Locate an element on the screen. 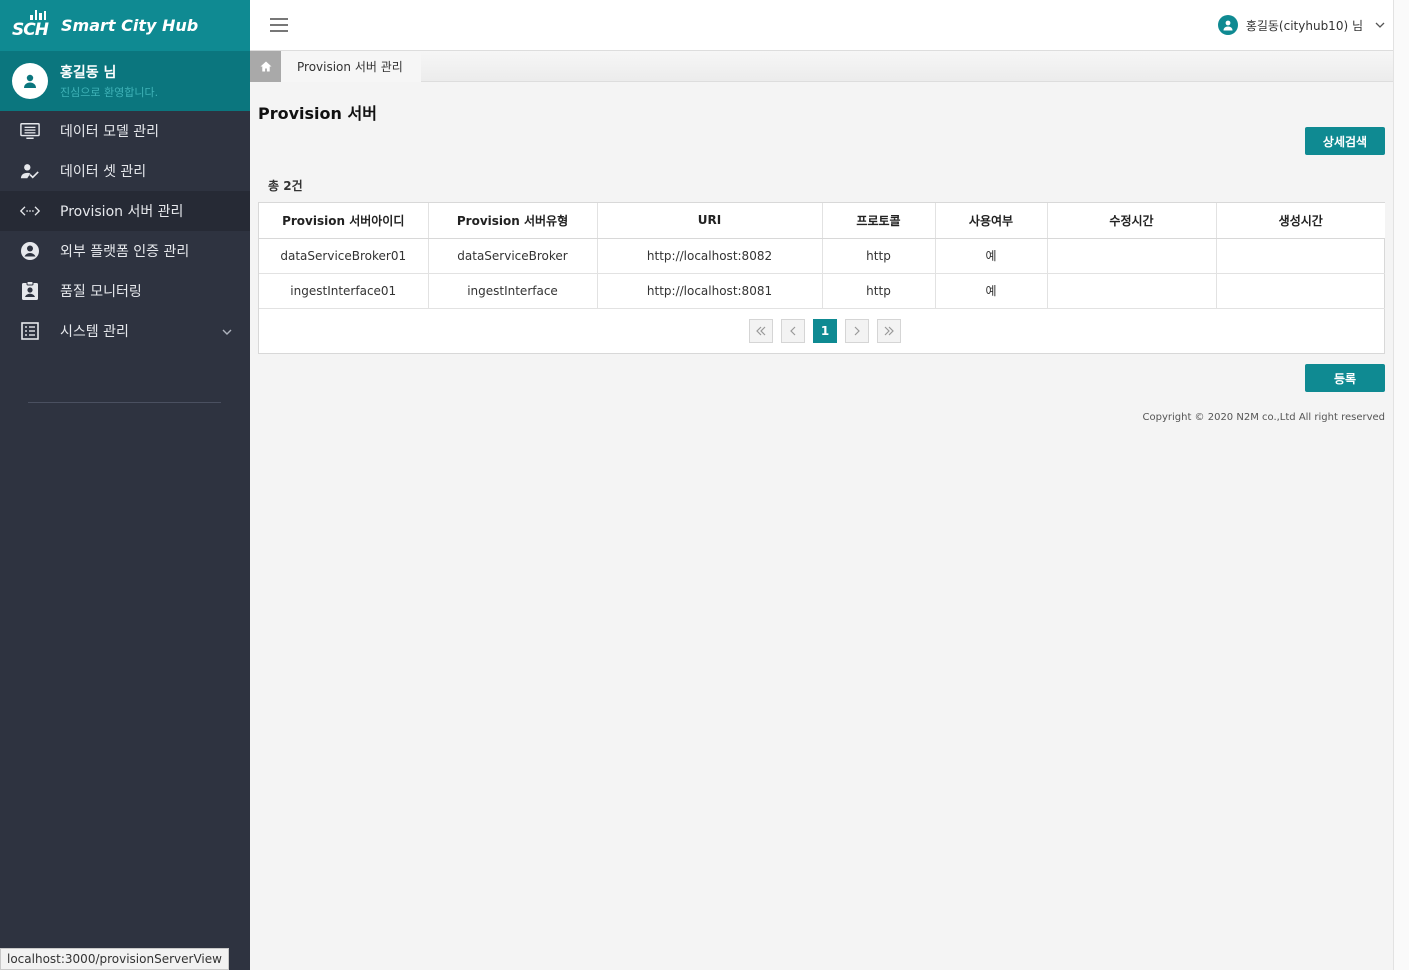  home-icon is located at coordinates (265, 66).